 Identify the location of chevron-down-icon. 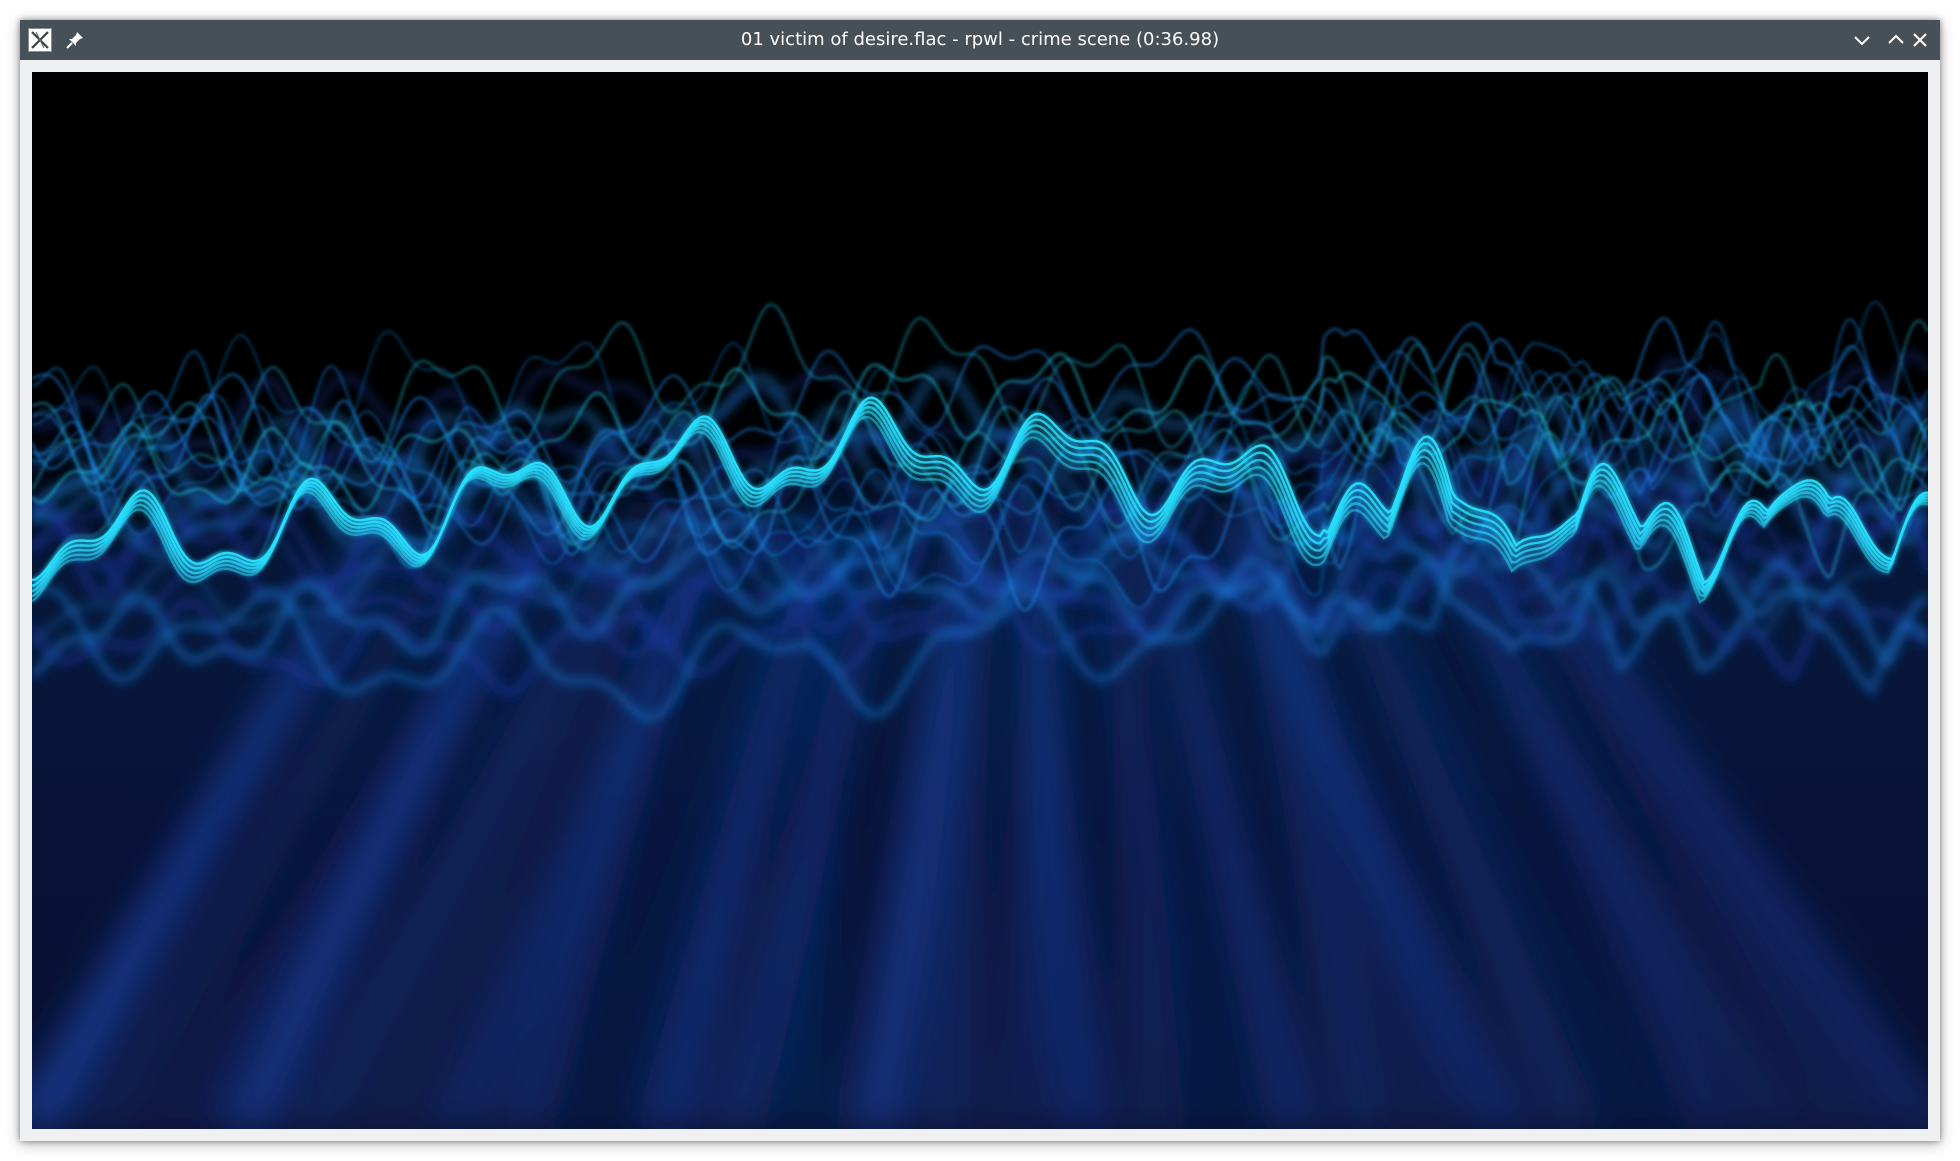
(1862, 41).